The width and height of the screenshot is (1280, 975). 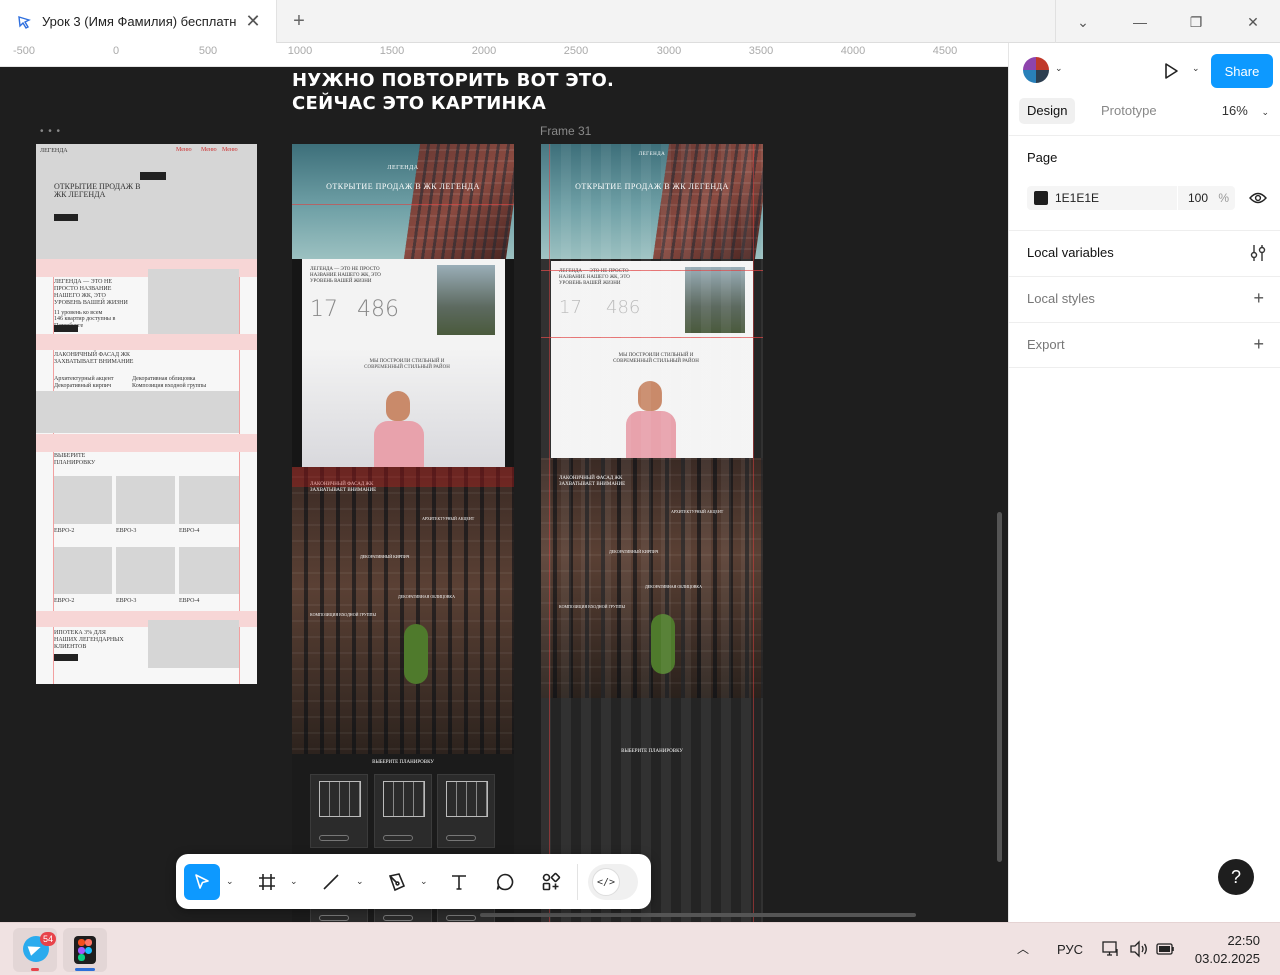 I want to click on line-tool, so click(x=331, y=882).